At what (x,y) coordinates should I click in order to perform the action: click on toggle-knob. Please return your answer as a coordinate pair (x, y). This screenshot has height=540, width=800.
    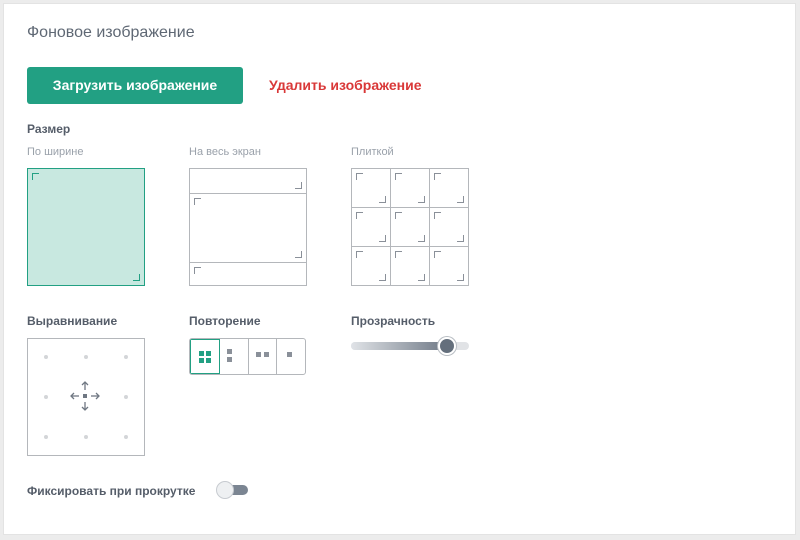
    Looking at the image, I should click on (225, 490).